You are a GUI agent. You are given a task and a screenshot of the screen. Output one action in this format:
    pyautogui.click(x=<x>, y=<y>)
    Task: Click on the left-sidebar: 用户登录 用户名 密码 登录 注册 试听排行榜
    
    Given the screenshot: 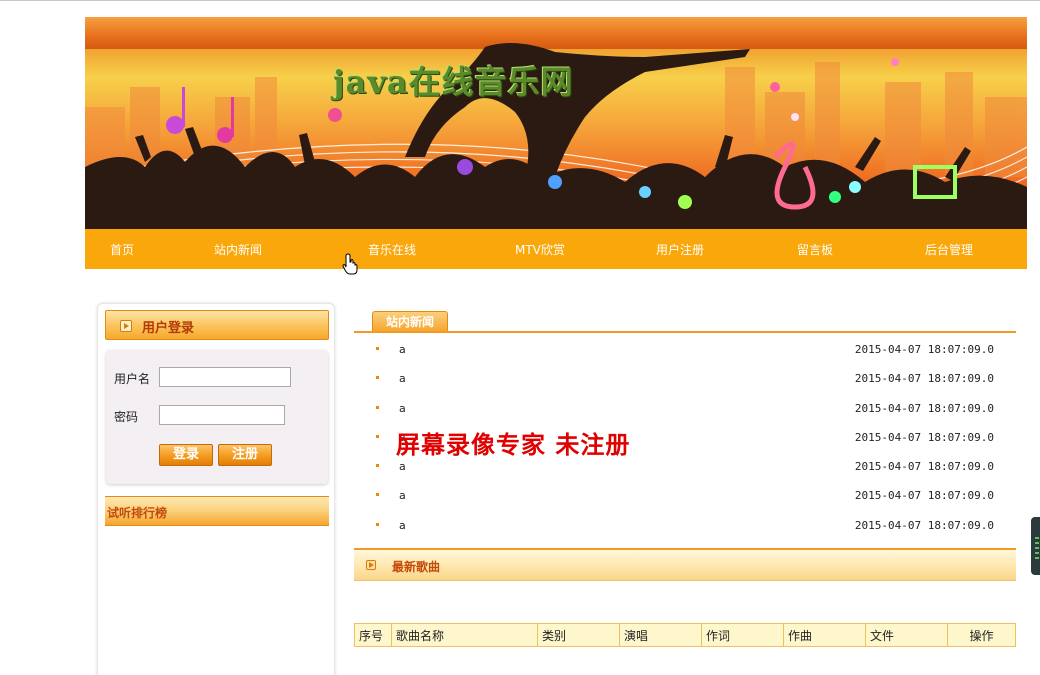 What is the action you would take?
    pyautogui.click(x=216, y=489)
    